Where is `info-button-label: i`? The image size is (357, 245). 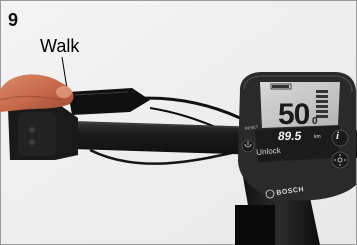 info-button-label: i is located at coordinates (338, 136).